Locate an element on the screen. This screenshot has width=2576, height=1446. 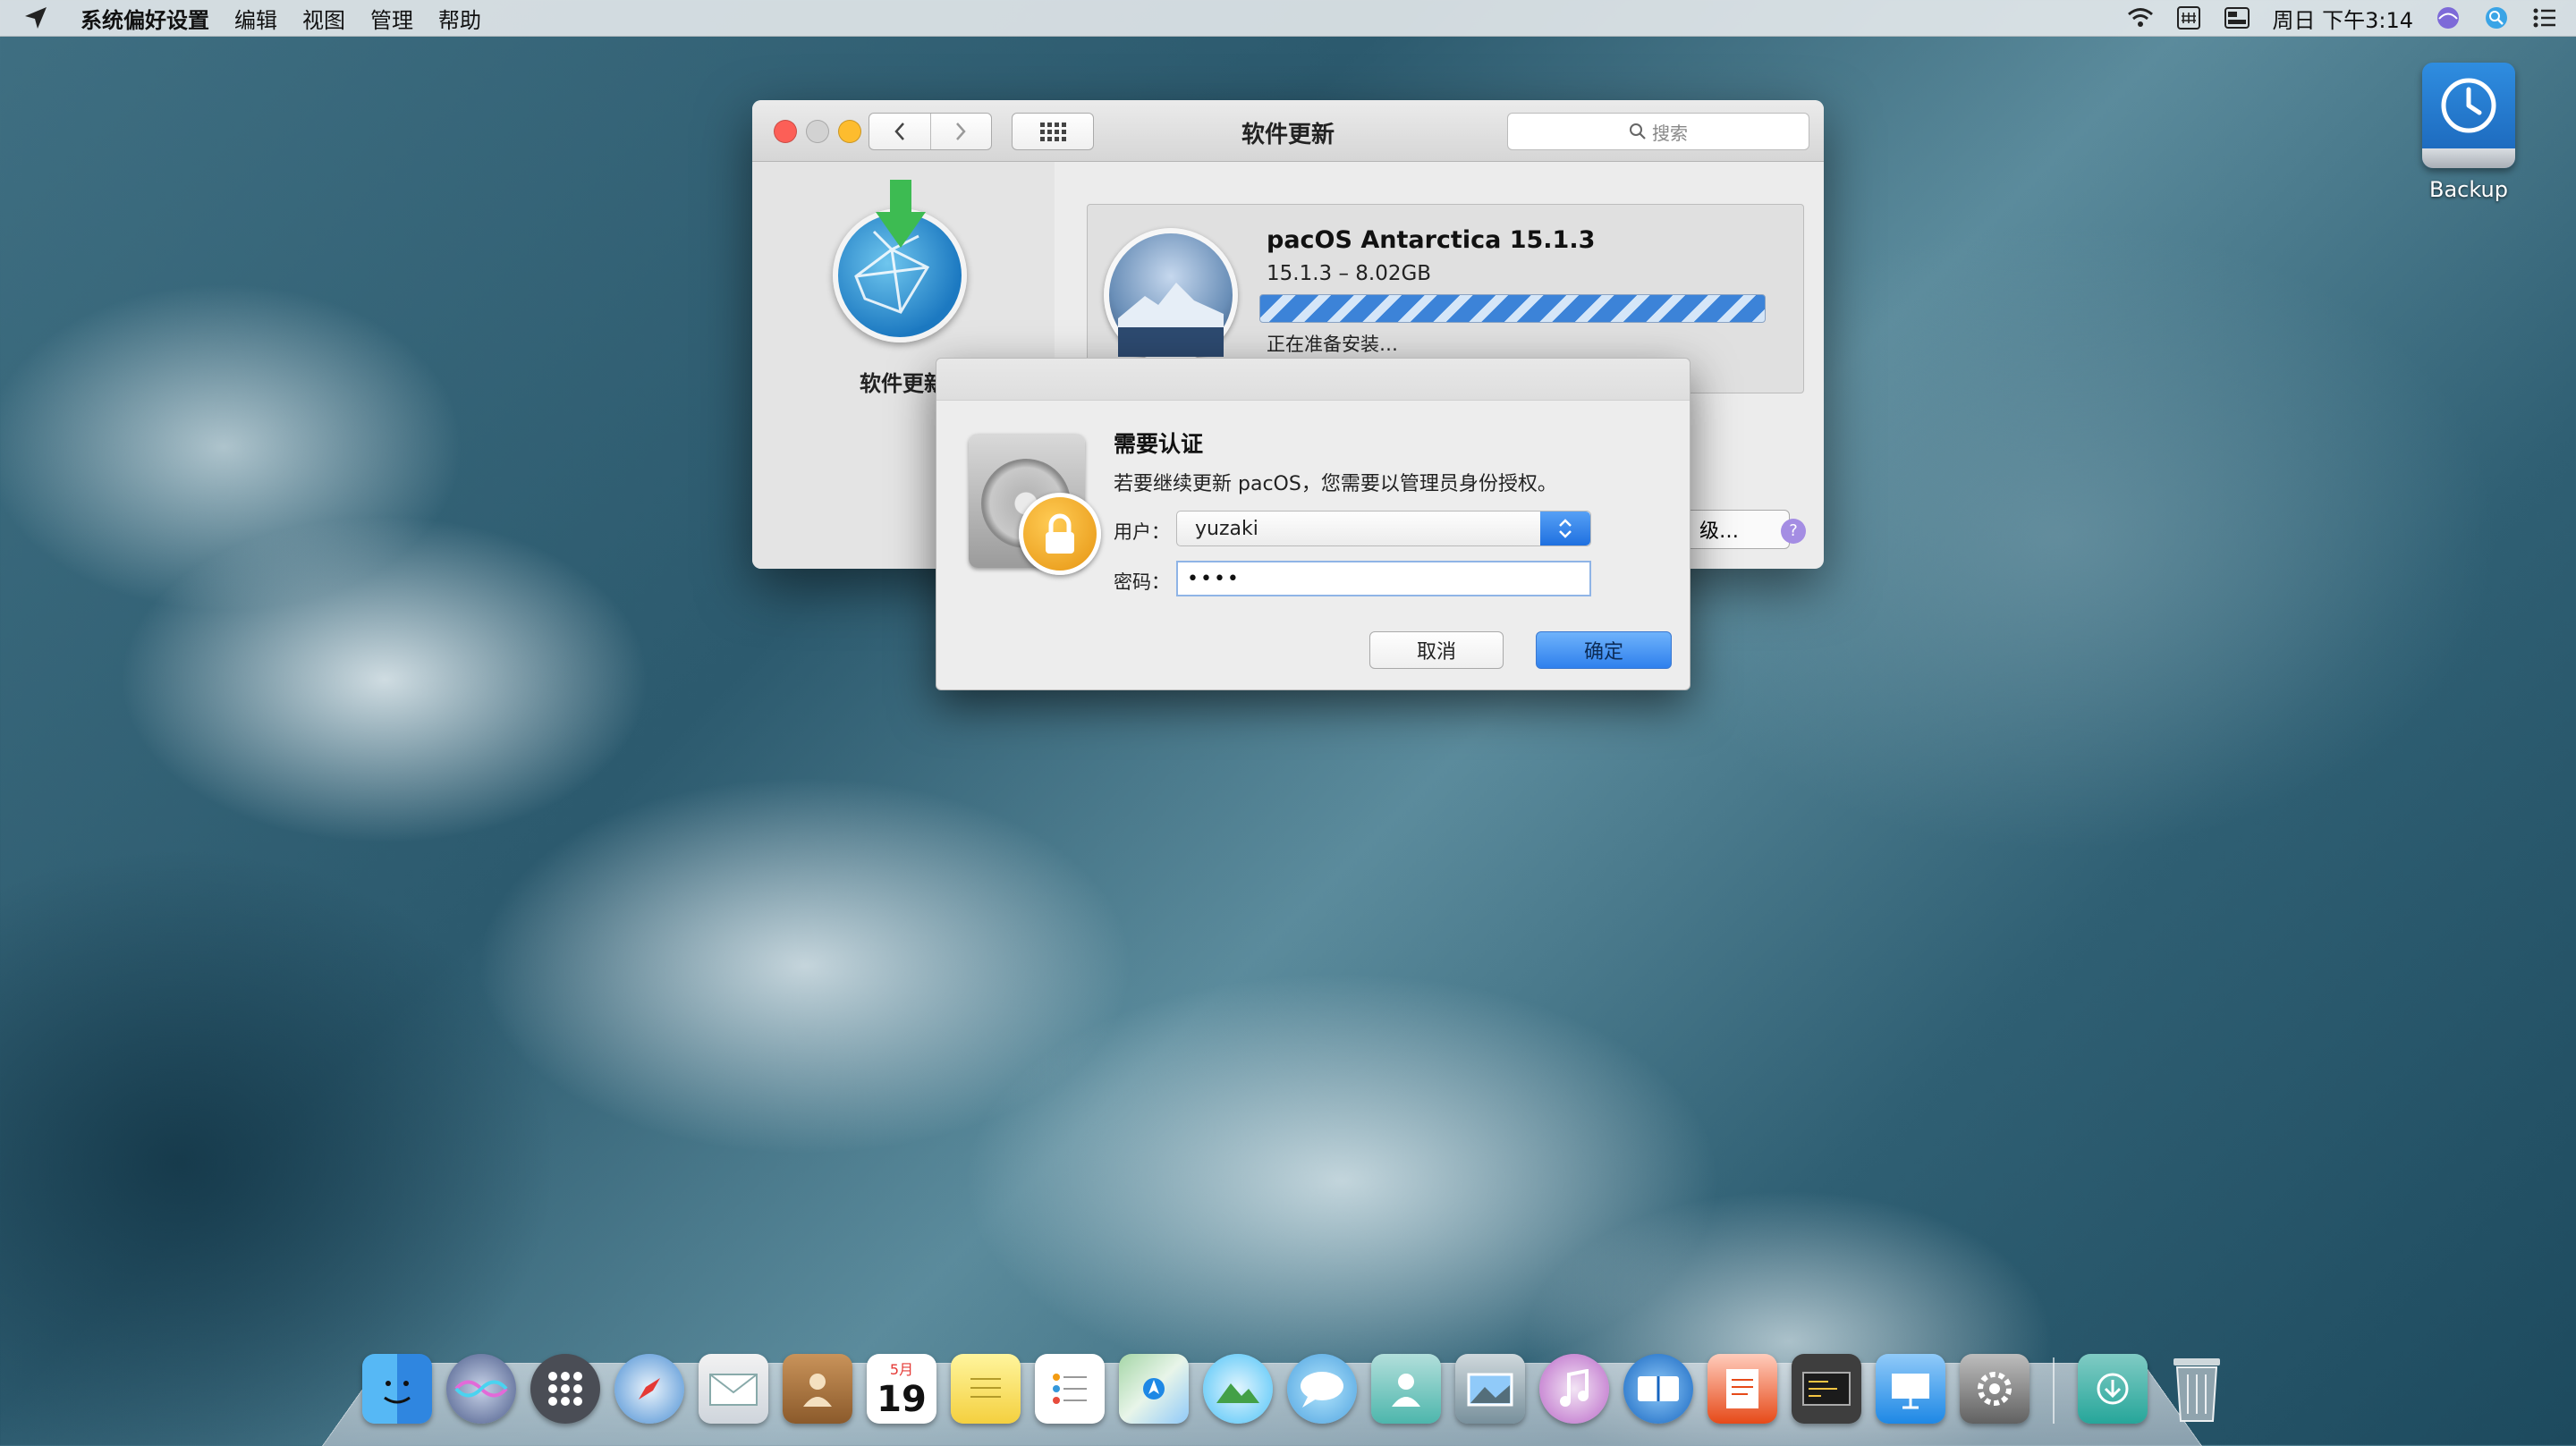
facetime-icon is located at coordinates (1406, 1389).